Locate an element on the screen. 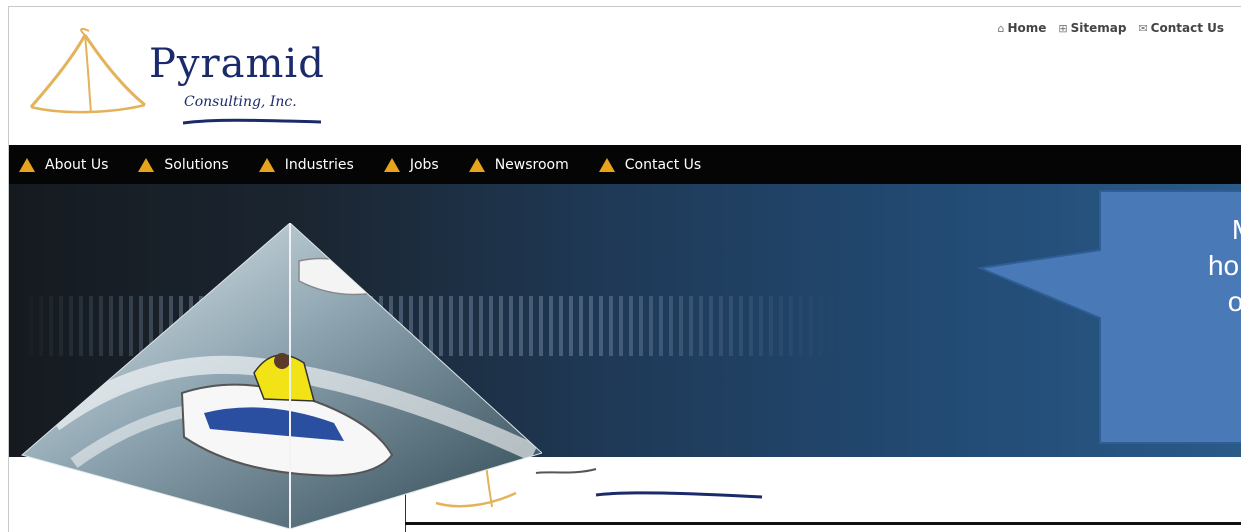  nav-item-contact-us: Contact Us is located at coordinates (650, 164).